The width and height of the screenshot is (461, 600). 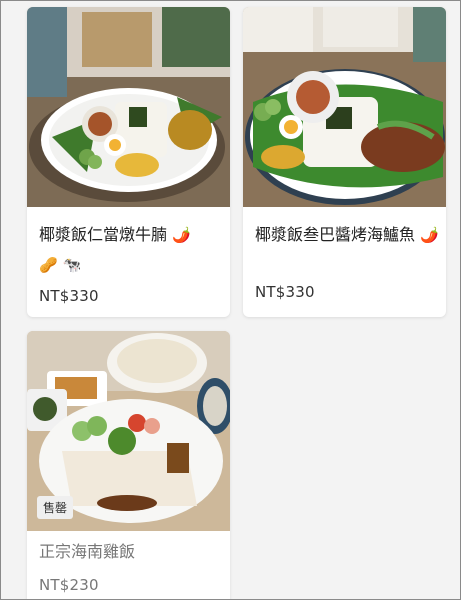 What do you see at coordinates (87, 551) in the screenshot?
I see `menu-item-title: 正宗海南雞飯` at bounding box center [87, 551].